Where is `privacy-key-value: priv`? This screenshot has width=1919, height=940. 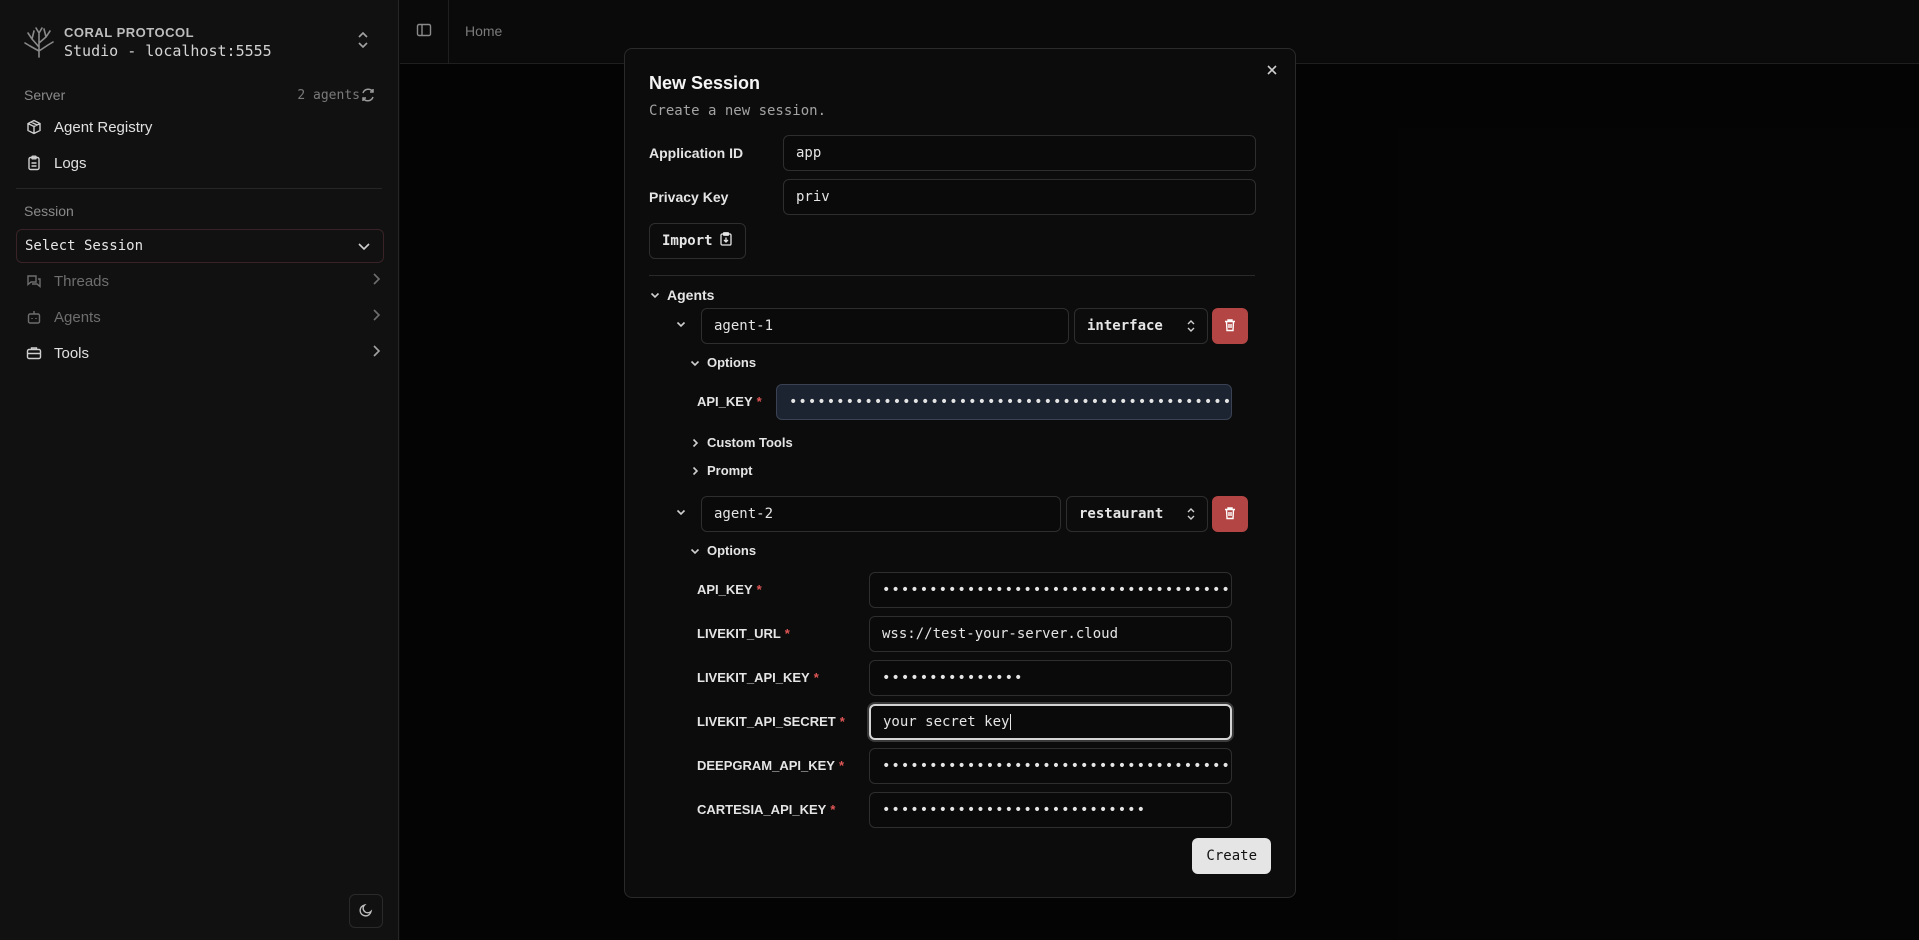
privacy-key-value: priv is located at coordinates (813, 197).